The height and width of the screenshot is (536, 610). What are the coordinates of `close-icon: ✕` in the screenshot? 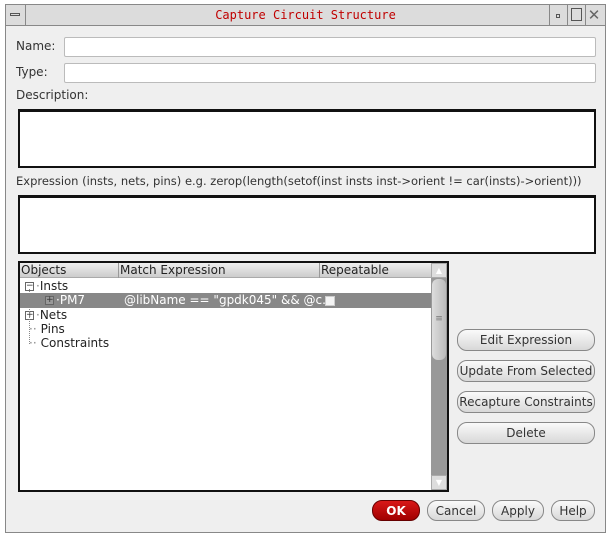 It's located at (594, 15).